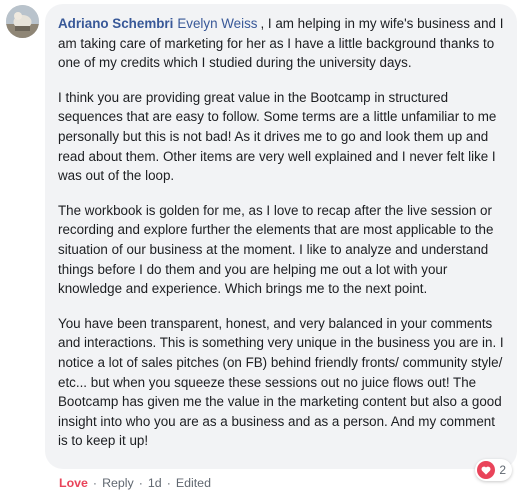 The image size is (523, 494). What do you see at coordinates (217, 23) in the screenshot?
I see `mention-link: Evelyn Weiss` at bounding box center [217, 23].